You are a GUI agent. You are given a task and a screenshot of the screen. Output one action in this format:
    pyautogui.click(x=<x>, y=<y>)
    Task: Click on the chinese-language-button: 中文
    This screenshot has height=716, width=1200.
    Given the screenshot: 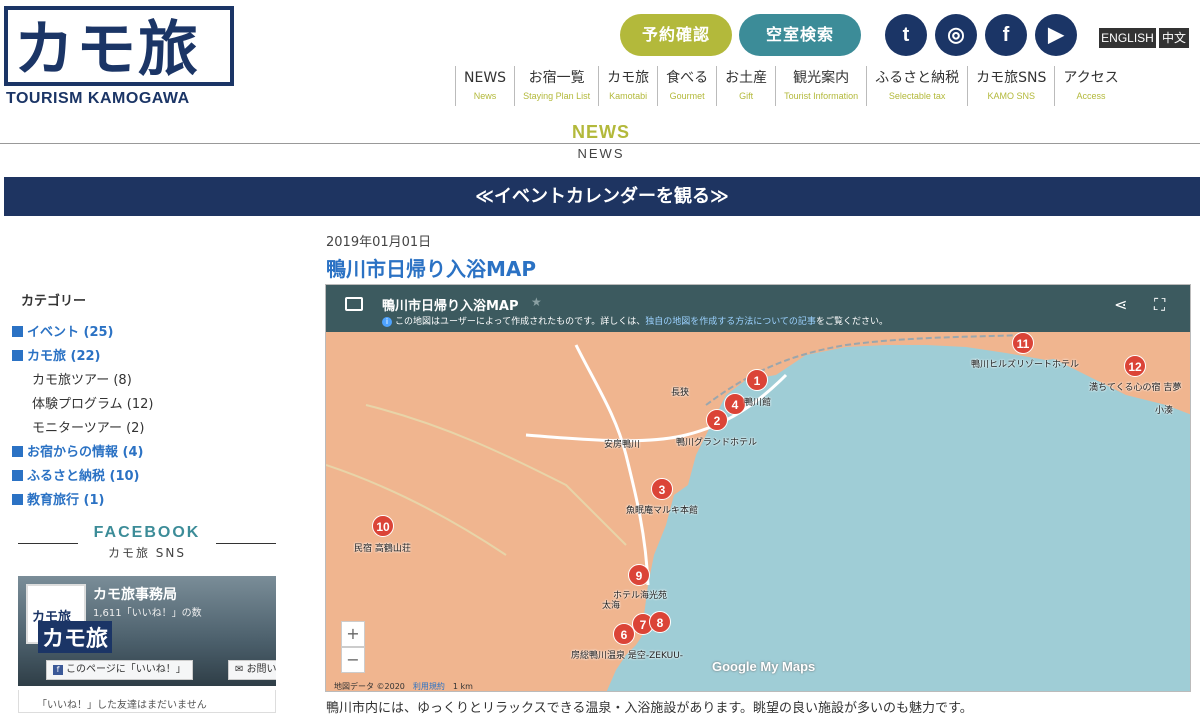 What is the action you would take?
    pyautogui.click(x=1174, y=38)
    